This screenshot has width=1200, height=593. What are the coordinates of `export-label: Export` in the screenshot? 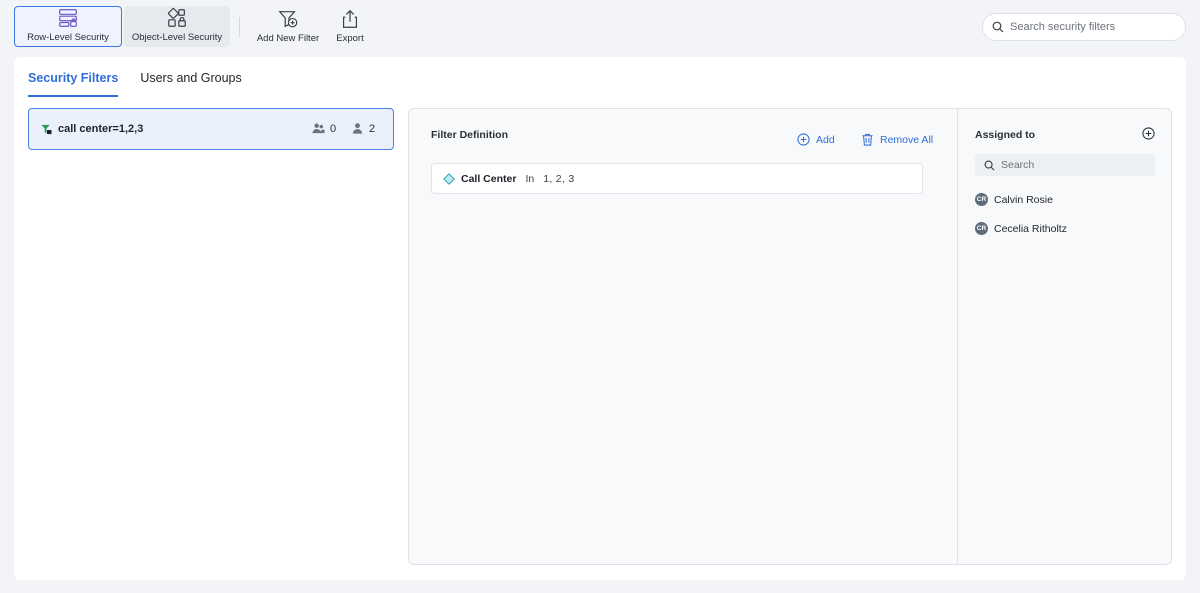 It's located at (350, 38).